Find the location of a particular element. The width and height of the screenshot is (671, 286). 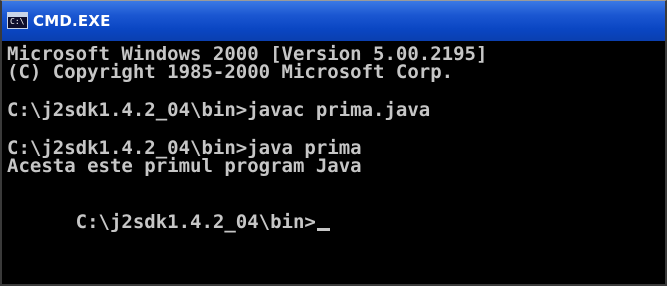

console-line-3: C:\j2sdk1.4.2_04\bin>javac prima.java is located at coordinates (219, 110).